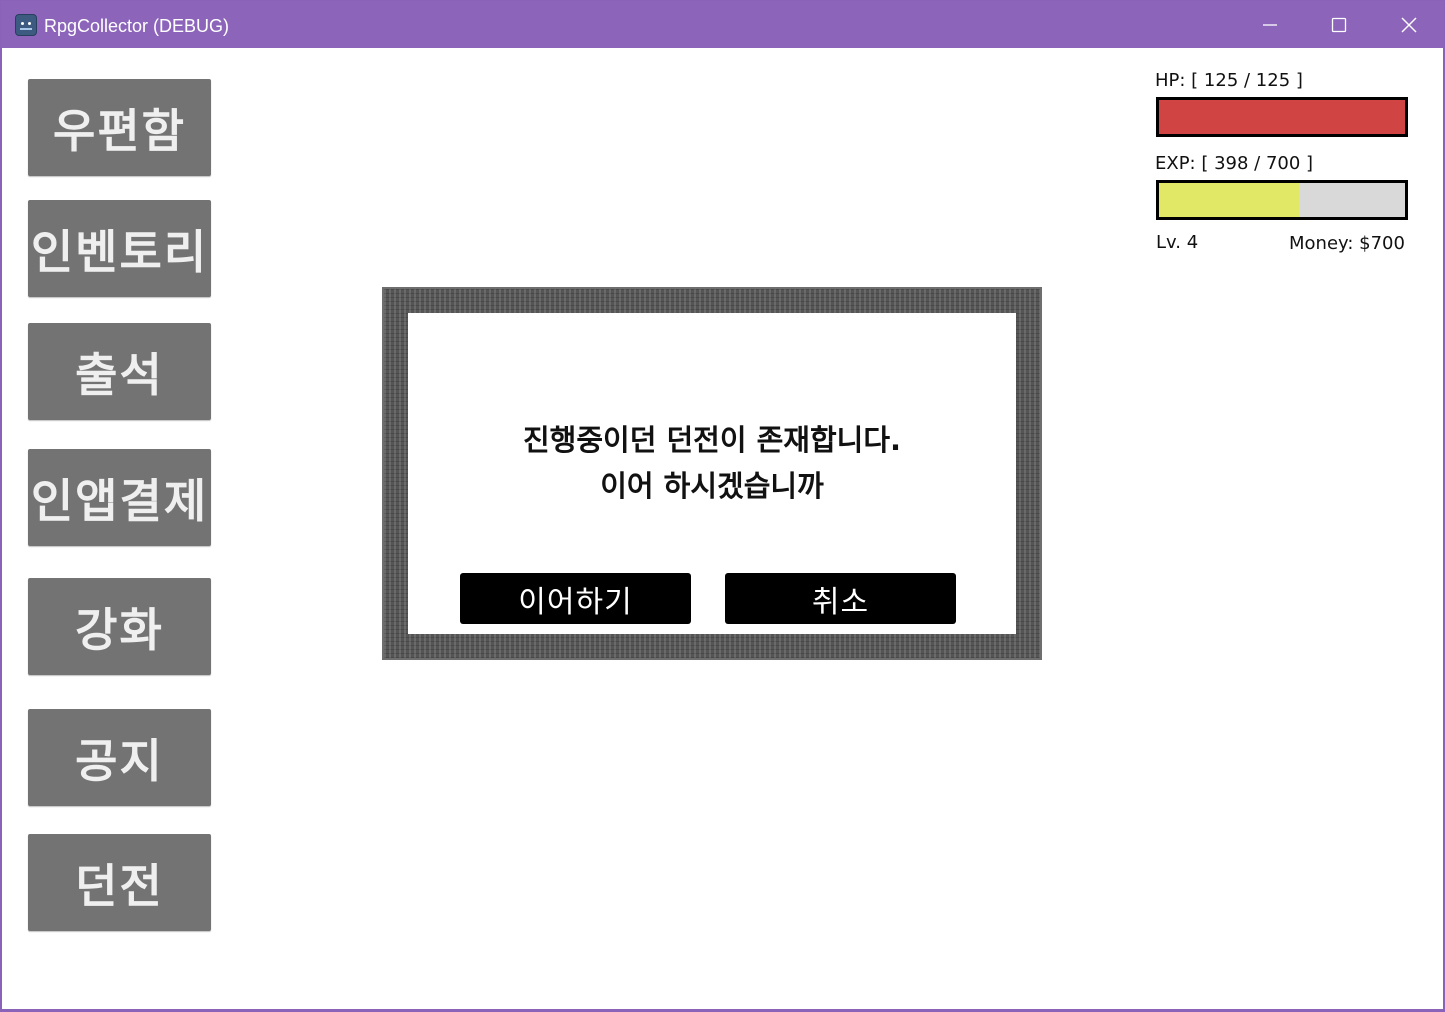  Describe the element at coordinates (119, 629) in the screenshot. I see `enhance-button-label: 강화` at that location.